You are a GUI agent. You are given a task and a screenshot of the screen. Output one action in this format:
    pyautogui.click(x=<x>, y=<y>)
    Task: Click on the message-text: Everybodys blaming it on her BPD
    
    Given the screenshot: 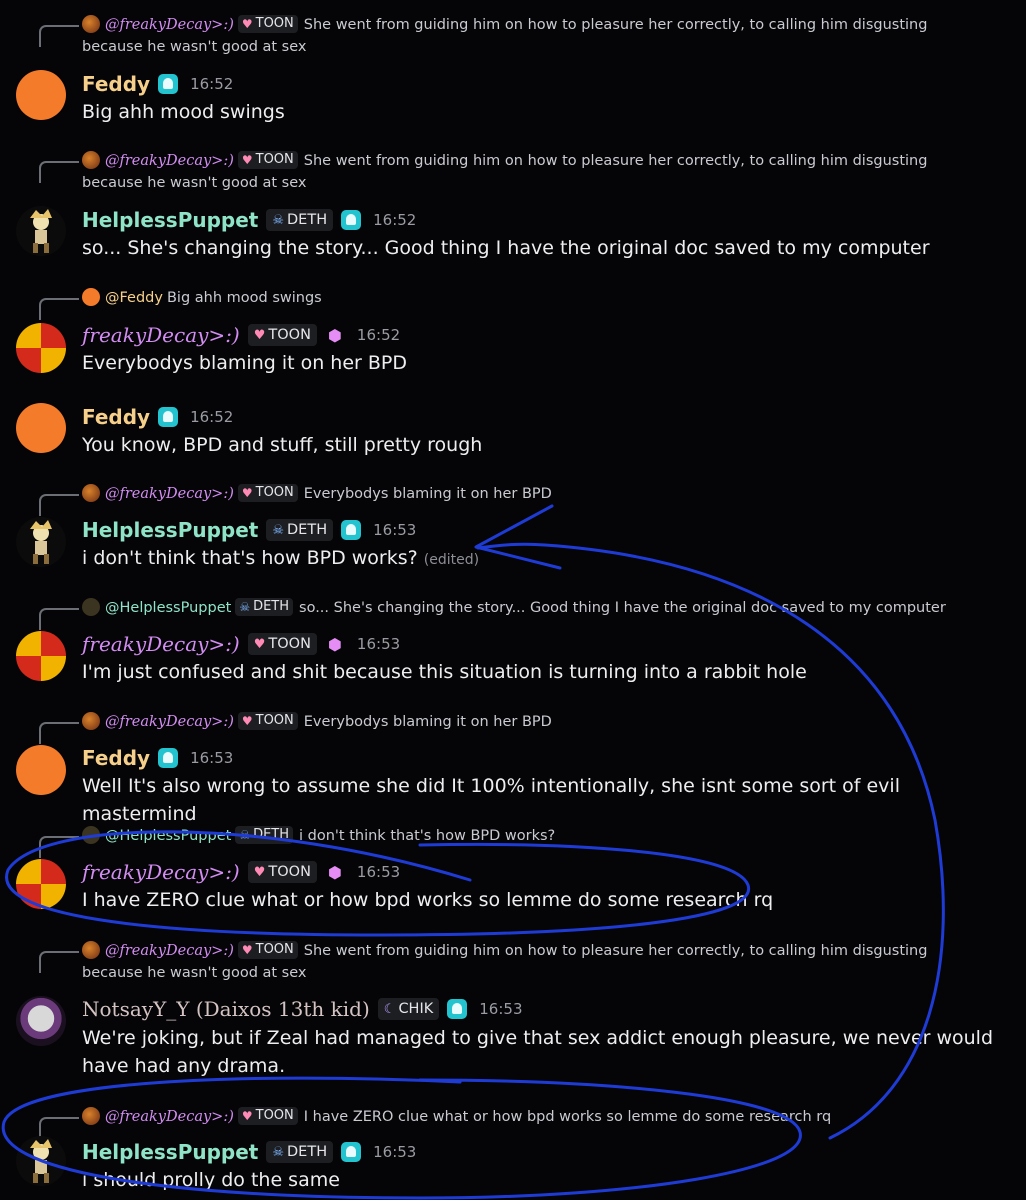 What is the action you would take?
    pyautogui.click(x=245, y=363)
    